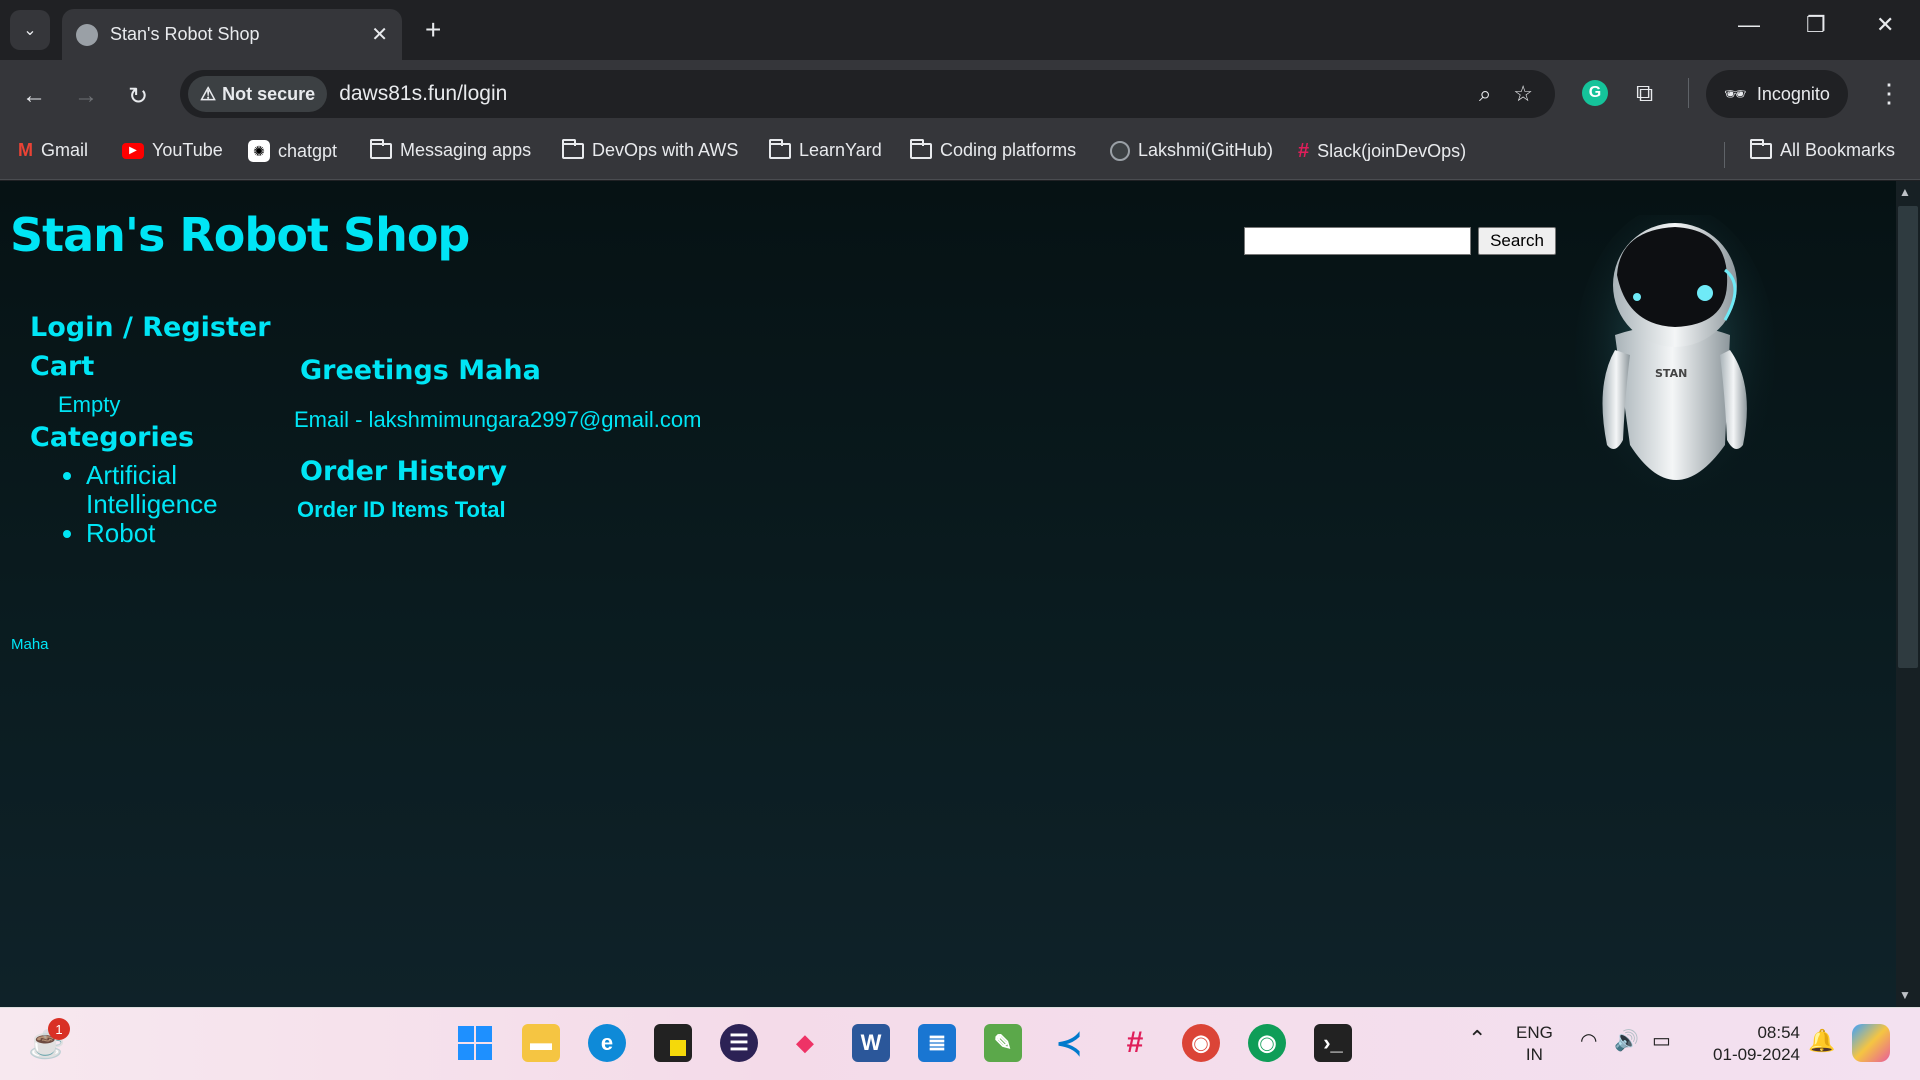  I want to click on edge-icon: e, so click(607, 1043).